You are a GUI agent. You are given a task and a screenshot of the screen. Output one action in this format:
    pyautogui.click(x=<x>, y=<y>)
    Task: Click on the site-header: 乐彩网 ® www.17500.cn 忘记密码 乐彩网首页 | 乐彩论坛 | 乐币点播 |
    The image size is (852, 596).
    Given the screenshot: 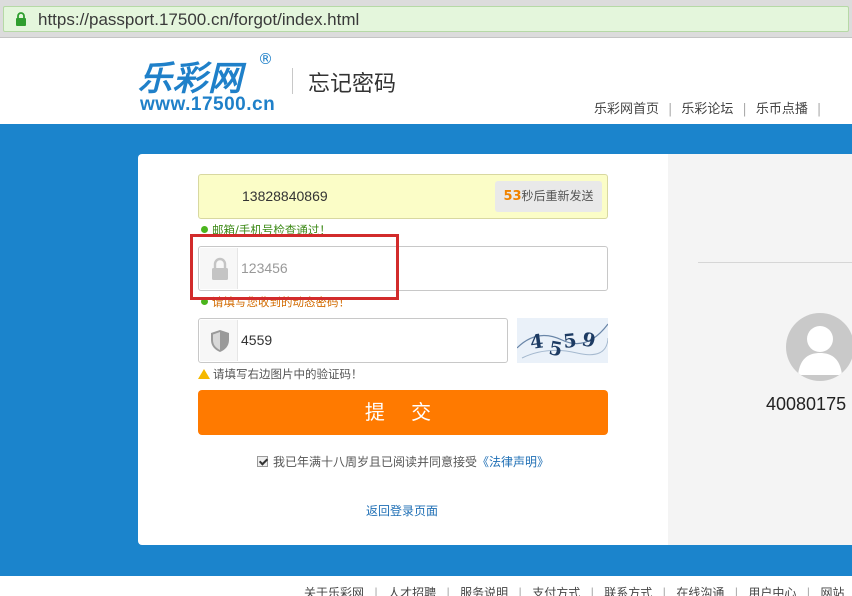 What is the action you would take?
    pyautogui.click(x=426, y=81)
    